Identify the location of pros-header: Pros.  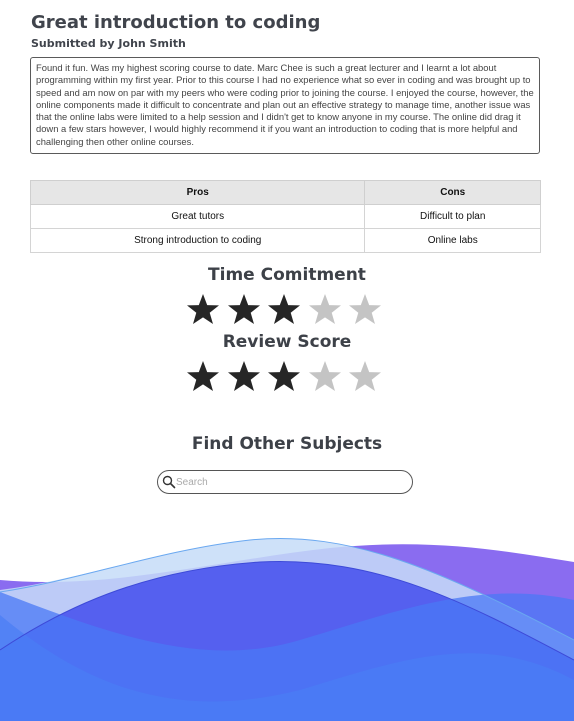
(197, 192).